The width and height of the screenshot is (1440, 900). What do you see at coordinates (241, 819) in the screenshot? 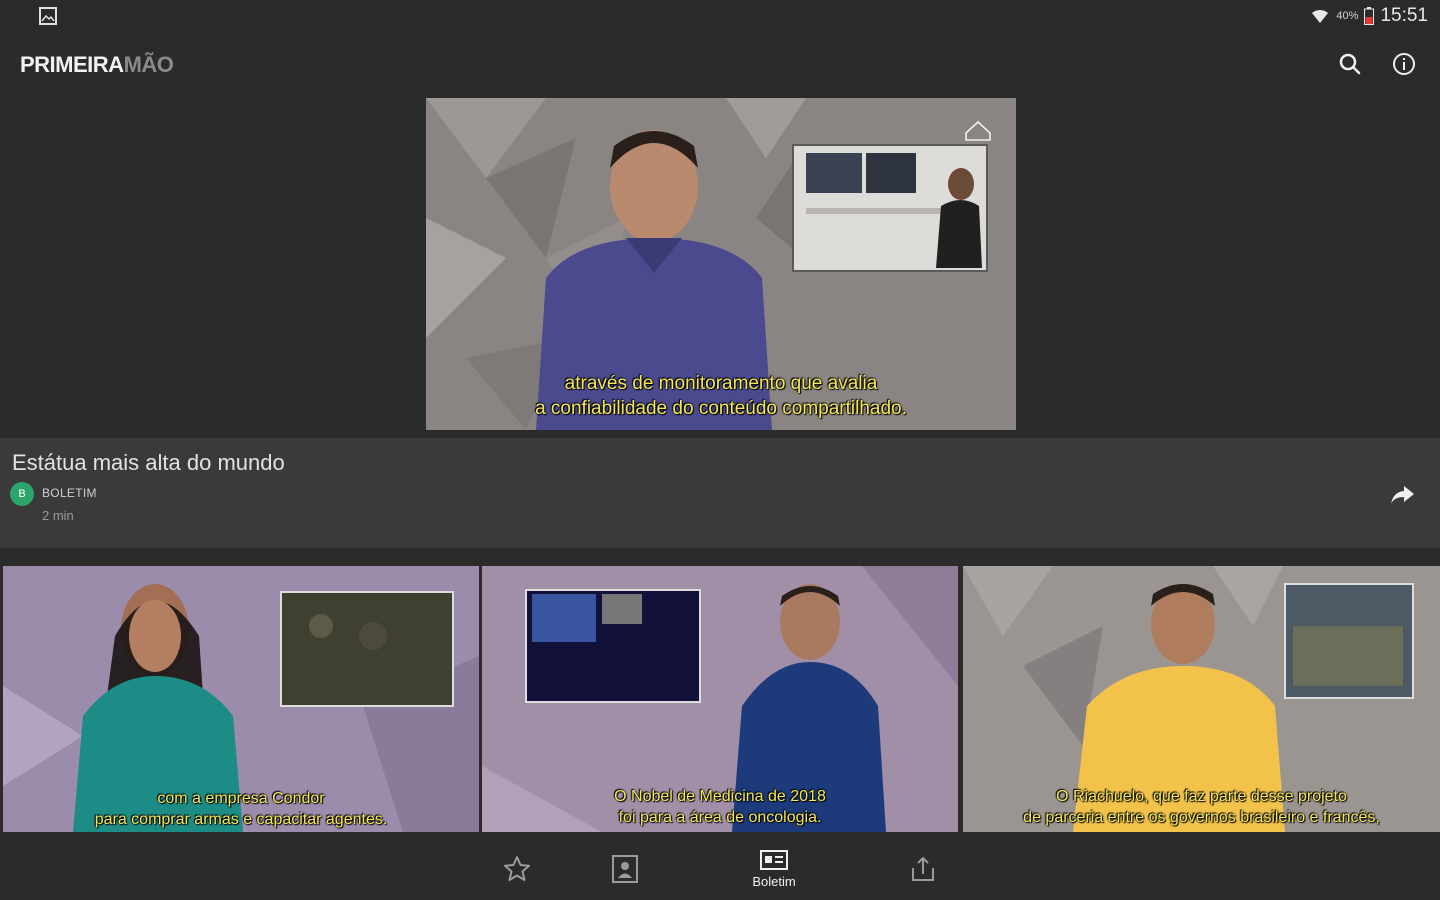
I see `thumbnail-subtitle-line-2: para comprar armas e capacitar agentes.` at bounding box center [241, 819].